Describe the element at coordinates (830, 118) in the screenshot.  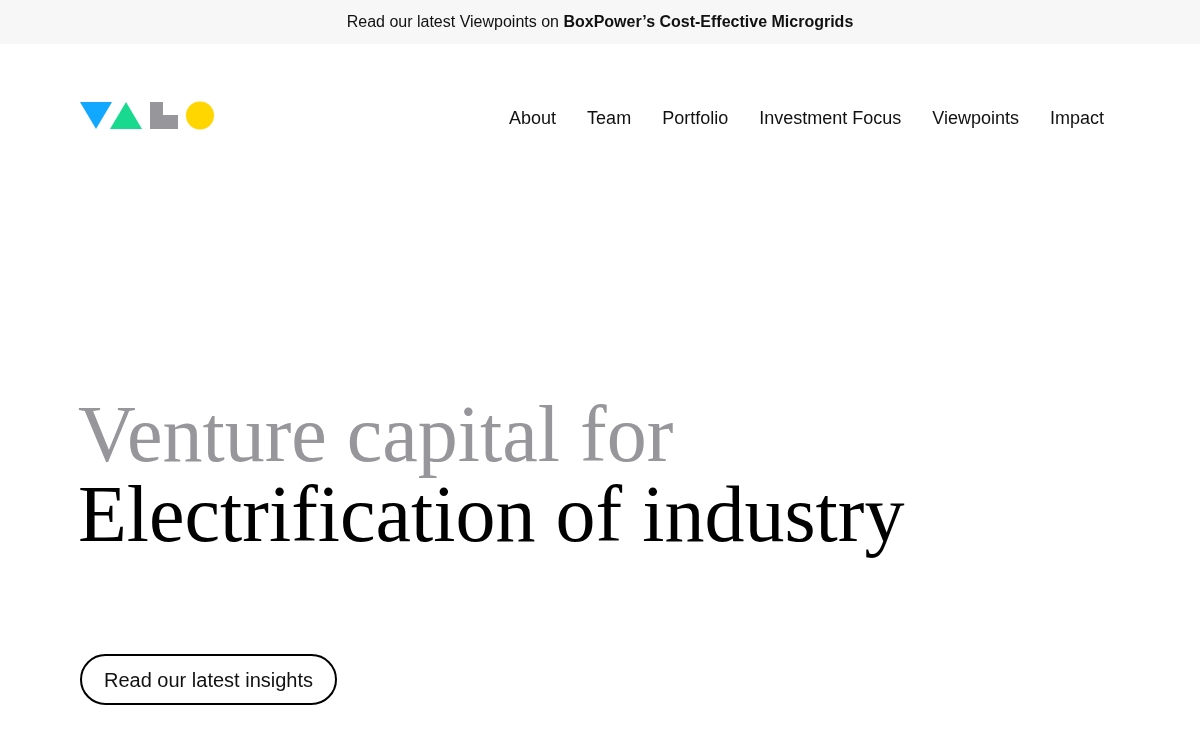
I see `nav-link: Investment Focus` at that location.